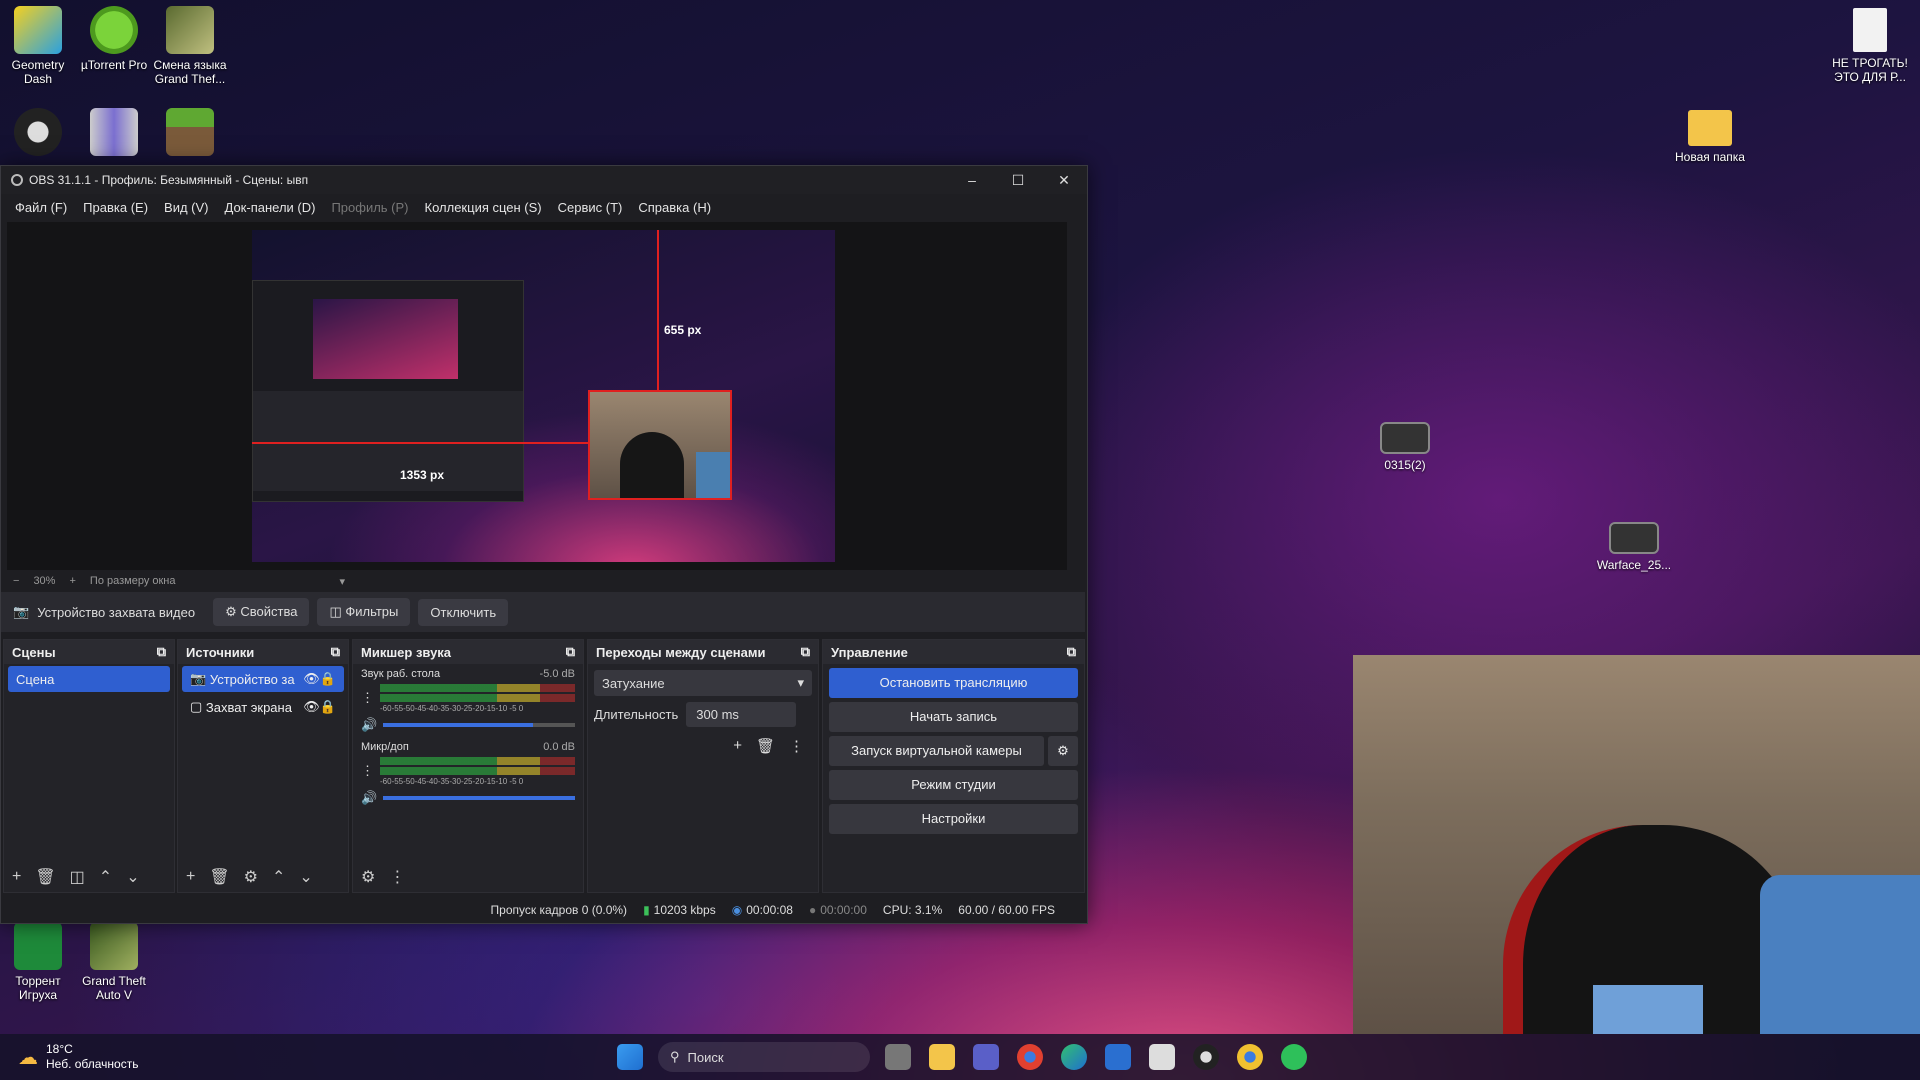 Image resolution: width=1920 pixels, height=1080 pixels. I want to click on obs-icon, so click(38, 132).